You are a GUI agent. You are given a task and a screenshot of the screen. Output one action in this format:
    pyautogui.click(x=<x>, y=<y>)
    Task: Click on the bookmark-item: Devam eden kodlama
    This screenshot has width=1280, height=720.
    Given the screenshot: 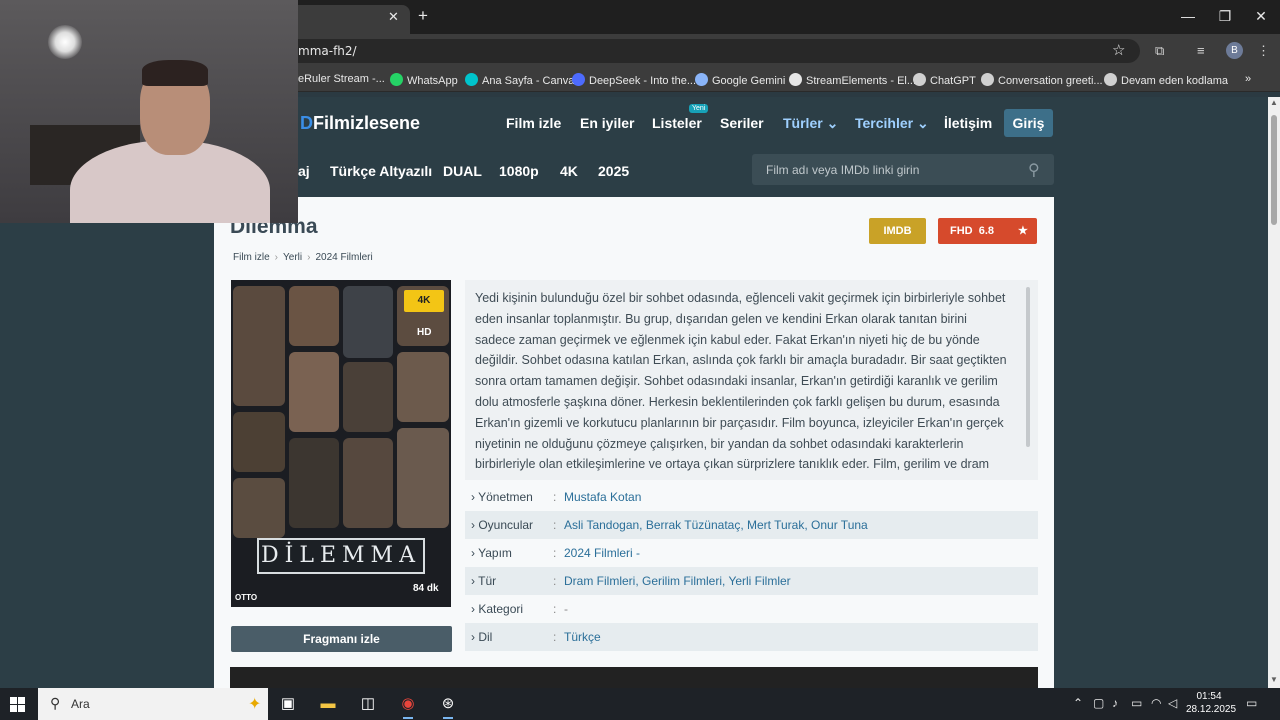 What is the action you would take?
    pyautogui.click(x=1166, y=80)
    